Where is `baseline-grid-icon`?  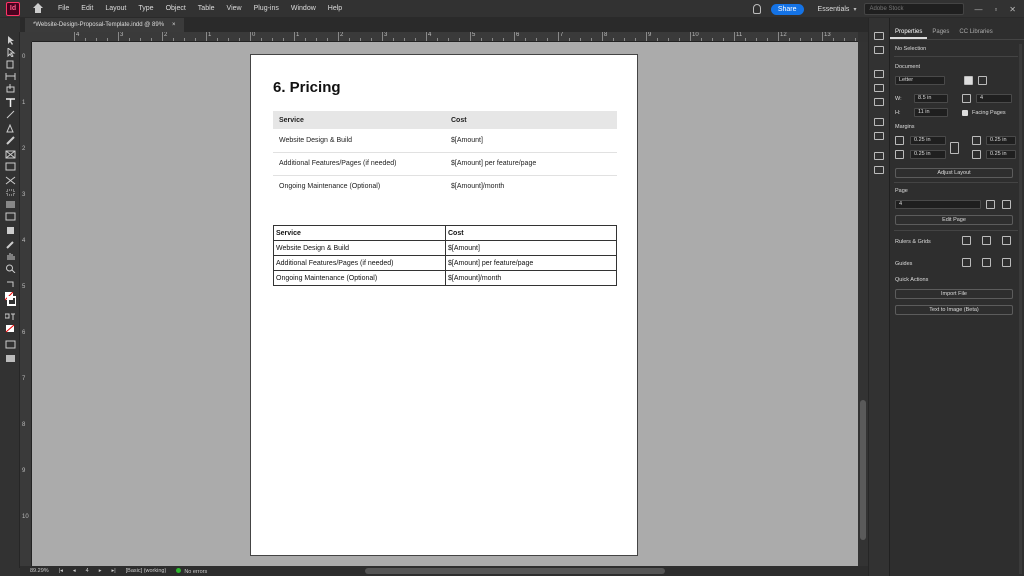 baseline-grid-icon is located at coordinates (986, 240).